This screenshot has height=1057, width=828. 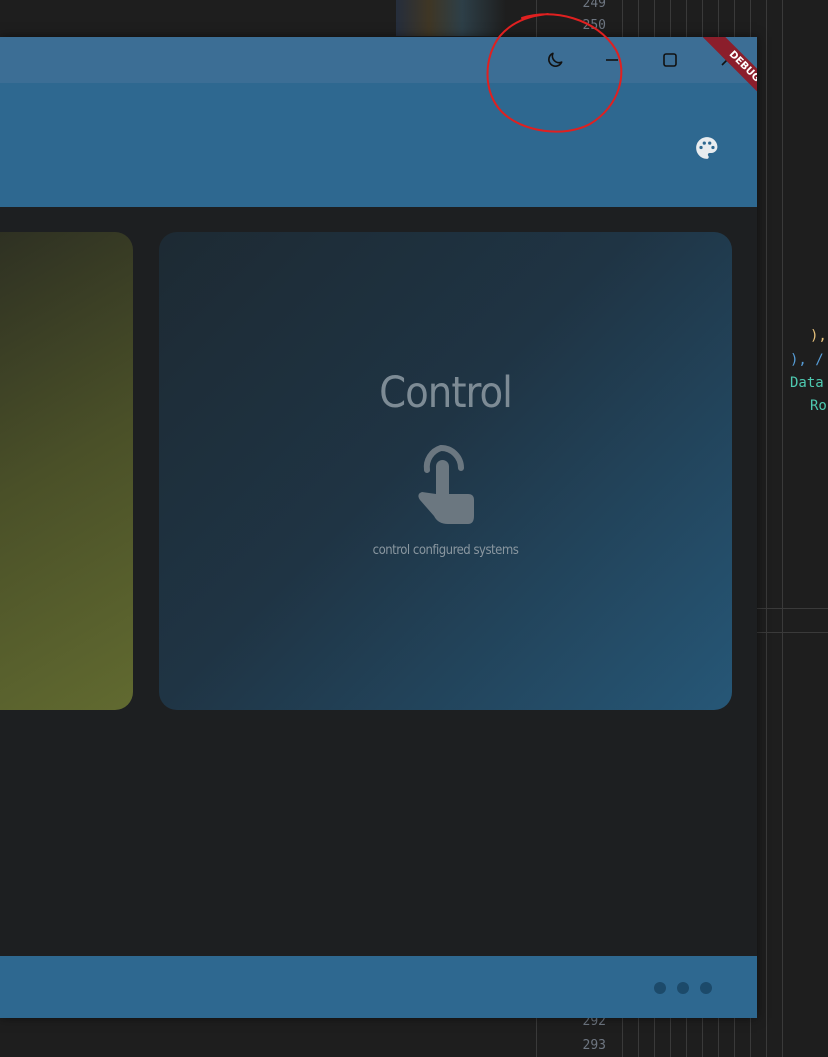 I want to click on code-line: Data, so click(x=807, y=383).